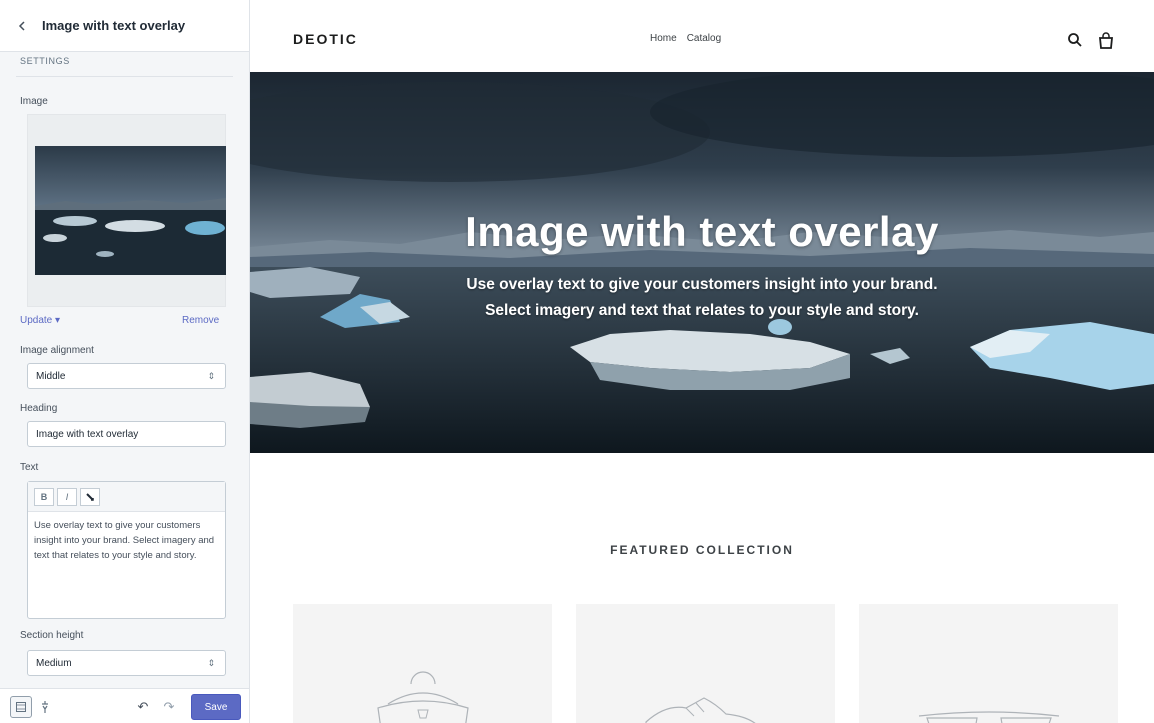  Describe the element at coordinates (57, 350) in the screenshot. I see `image-alignment-label: Image alignment` at that location.